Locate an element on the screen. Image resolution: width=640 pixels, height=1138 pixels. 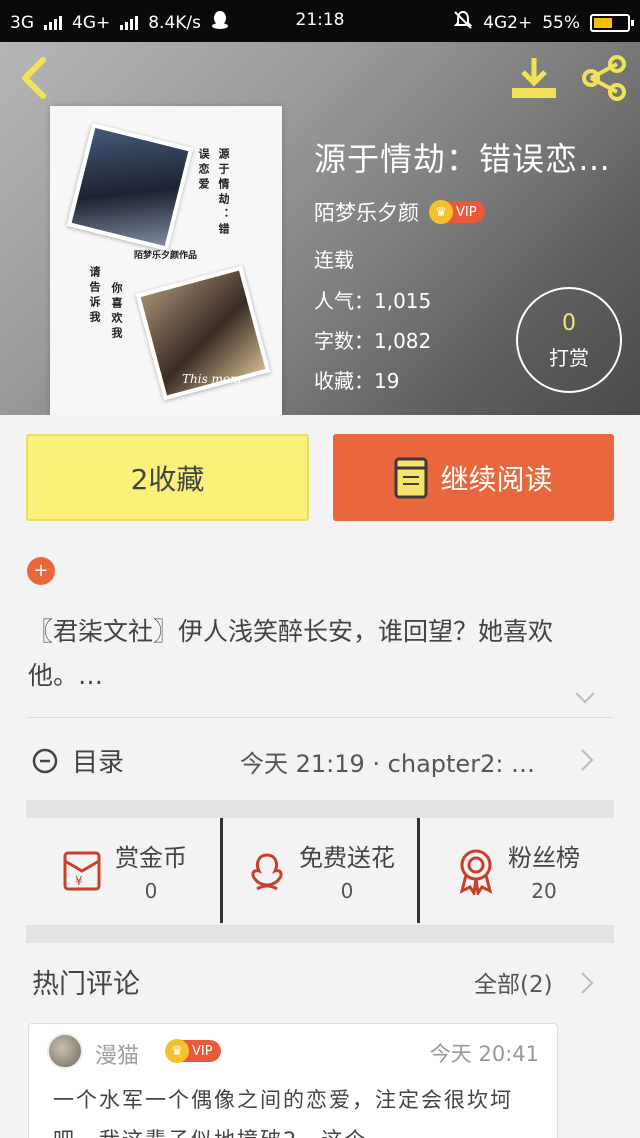
cover-title: 误恋爱 is located at coordinates (203, 170).